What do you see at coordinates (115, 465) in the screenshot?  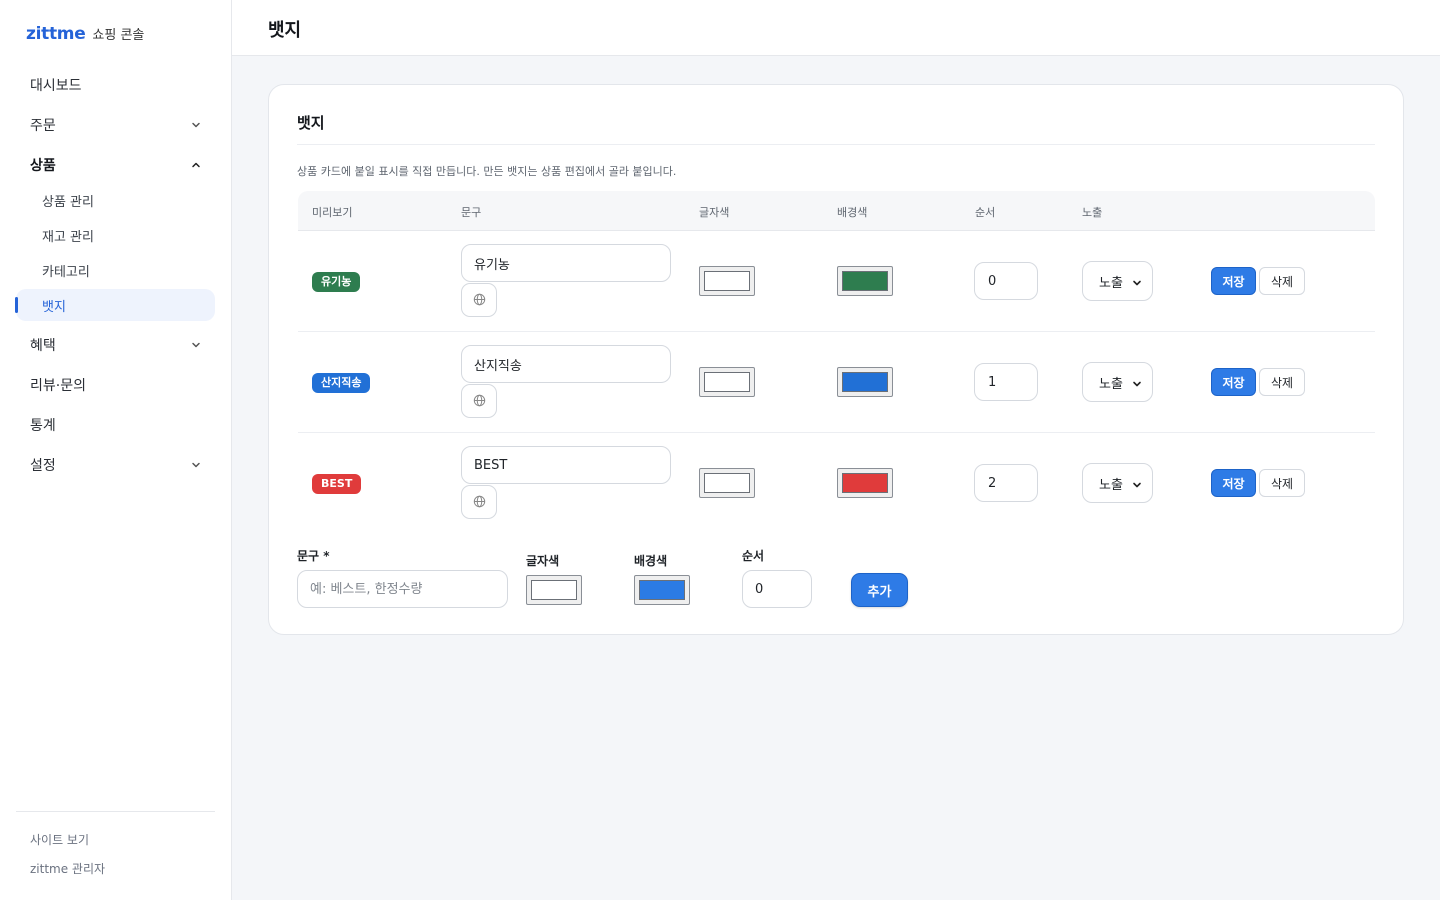 I see `sidebar-item-settings: 설정` at bounding box center [115, 465].